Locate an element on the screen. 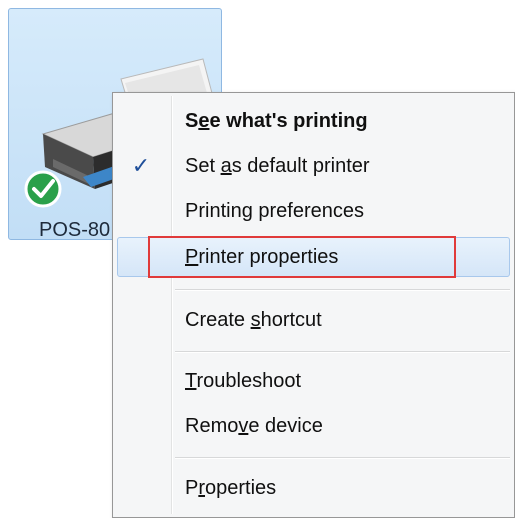  menu-item-see-whats-printing: See what's printing is located at coordinates (313, 121).